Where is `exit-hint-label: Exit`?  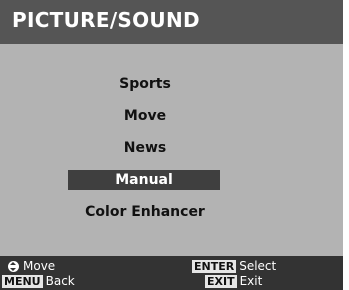 exit-hint-label: Exit is located at coordinates (251, 281).